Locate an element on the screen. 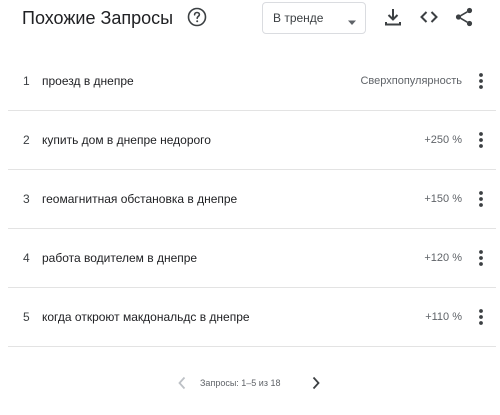  dropdown-label: В тренде is located at coordinates (298, 18).